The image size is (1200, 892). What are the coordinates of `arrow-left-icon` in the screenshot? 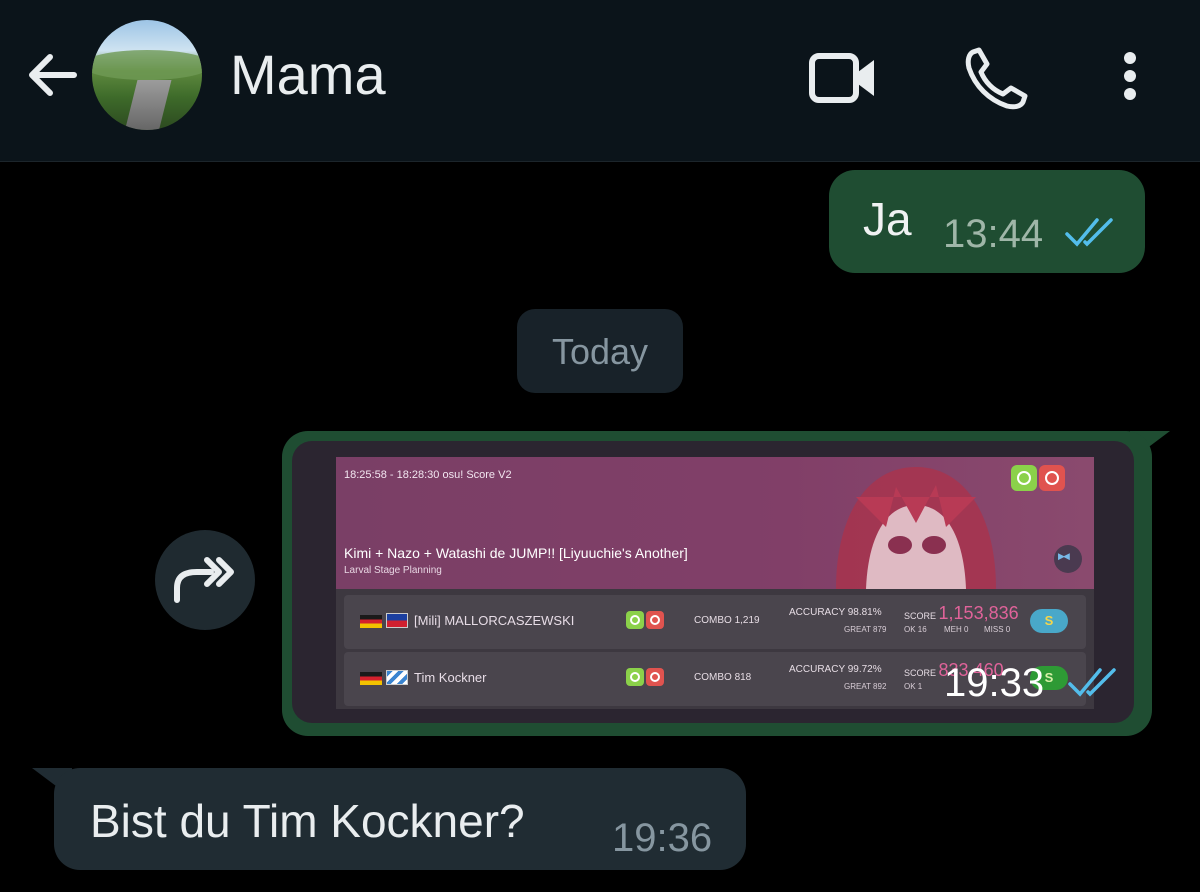 It's located at (53, 75).